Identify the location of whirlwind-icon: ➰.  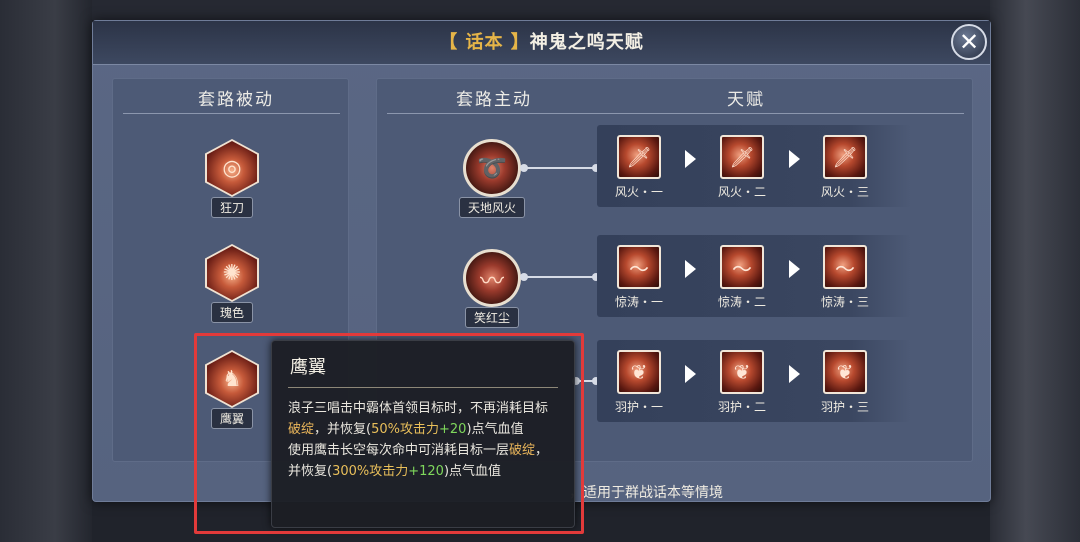
(492, 168).